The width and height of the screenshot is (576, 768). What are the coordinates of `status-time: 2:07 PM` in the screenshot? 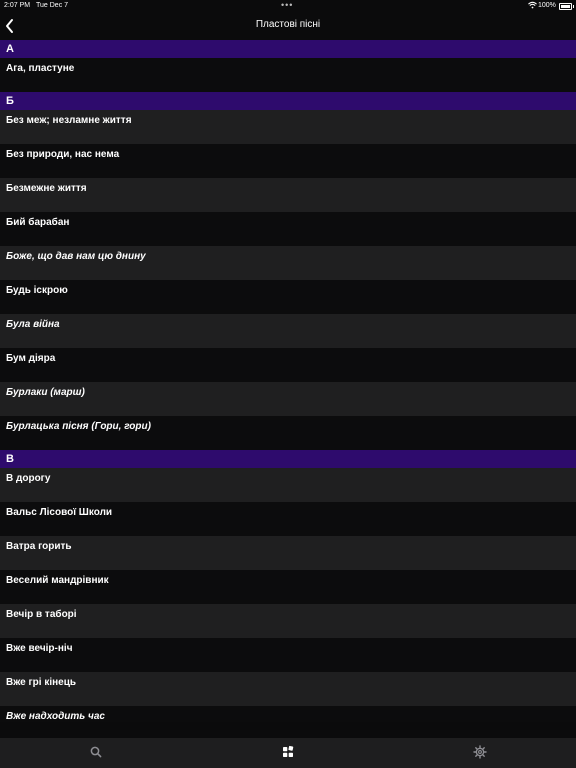 It's located at (17, 5).